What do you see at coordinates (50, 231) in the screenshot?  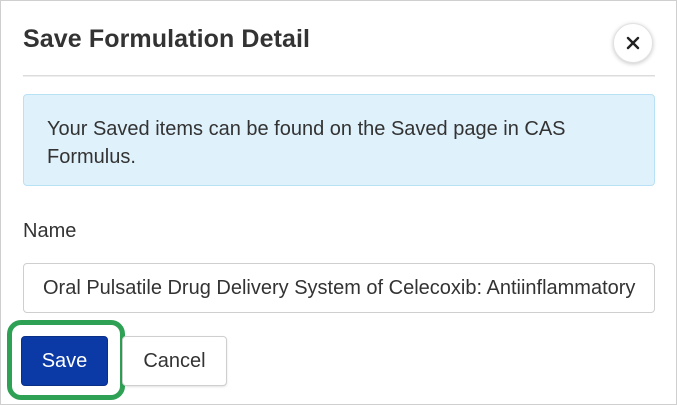 I see `name-label: Name` at bounding box center [50, 231].